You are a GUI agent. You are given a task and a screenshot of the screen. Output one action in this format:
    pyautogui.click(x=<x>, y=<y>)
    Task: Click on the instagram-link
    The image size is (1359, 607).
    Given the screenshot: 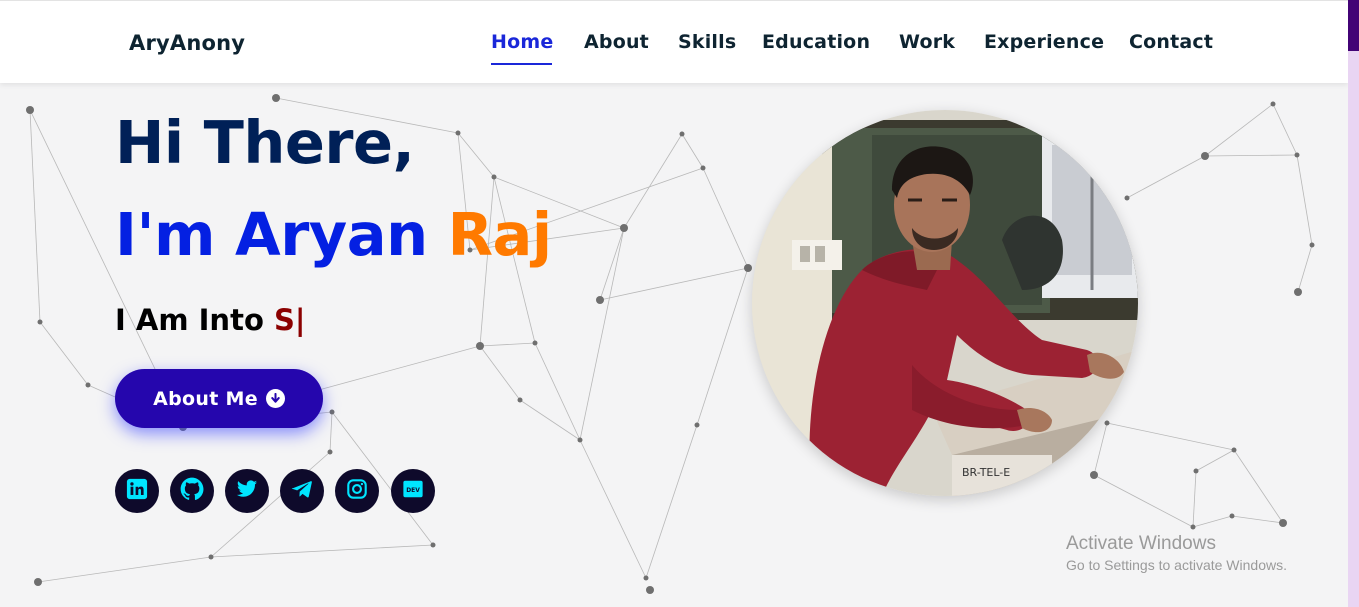 What is the action you would take?
    pyautogui.click(x=357, y=491)
    